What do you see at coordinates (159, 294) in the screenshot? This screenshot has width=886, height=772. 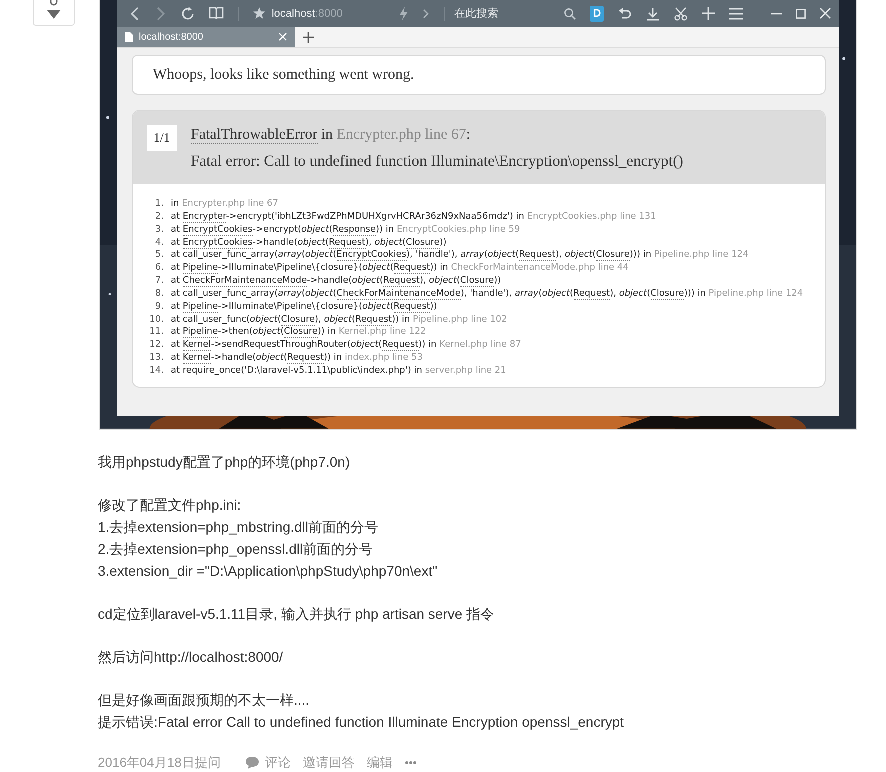 I see `line-number: 8.` at bounding box center [159, 294].